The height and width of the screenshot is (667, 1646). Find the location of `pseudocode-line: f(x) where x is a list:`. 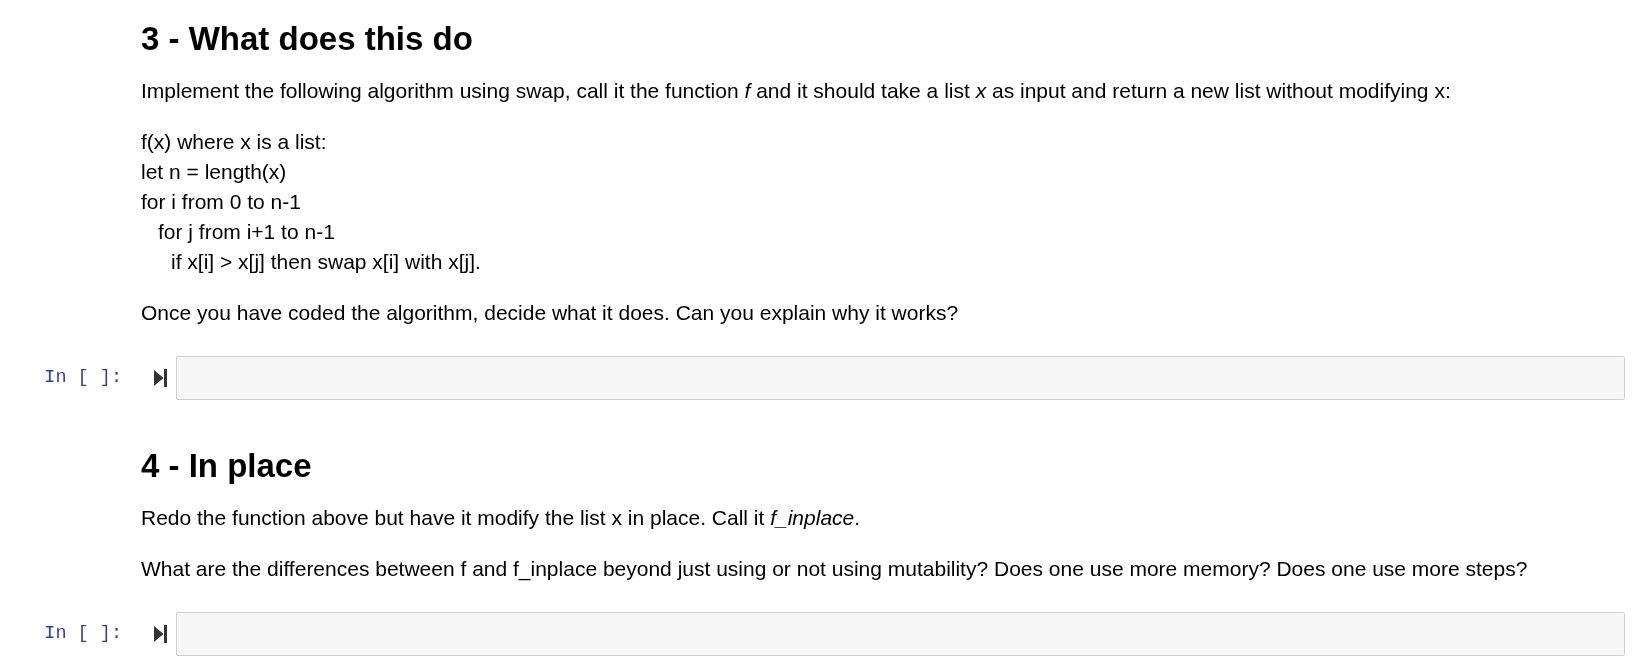

pseudocode-line: f(x) where x is a list: is located at coordinates (234, 142).